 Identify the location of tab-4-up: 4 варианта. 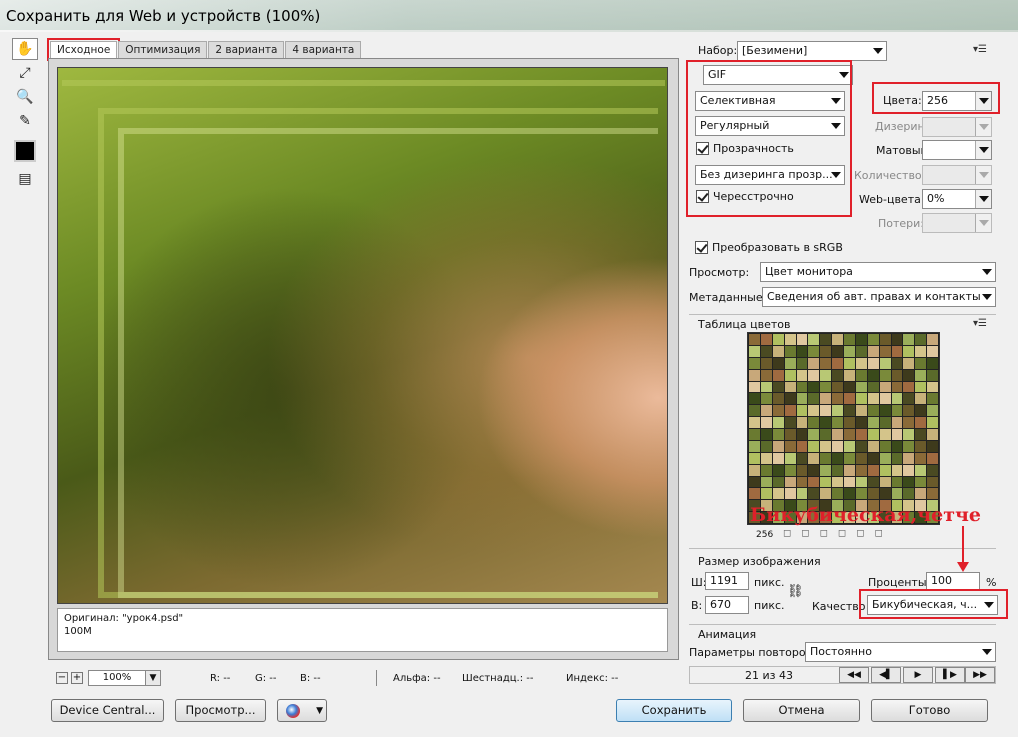
(323, 49).